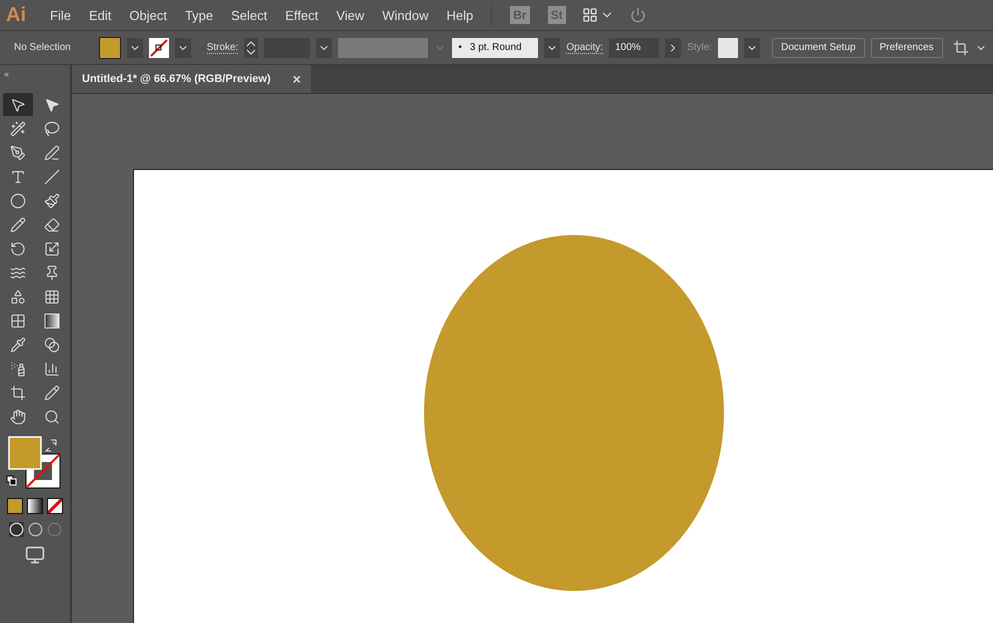 This screenshot has height=623, width=993. What do you see at coordinates (960, 48) in the screenshot?
I see `transform-icon` at bounding box center [960, 48].